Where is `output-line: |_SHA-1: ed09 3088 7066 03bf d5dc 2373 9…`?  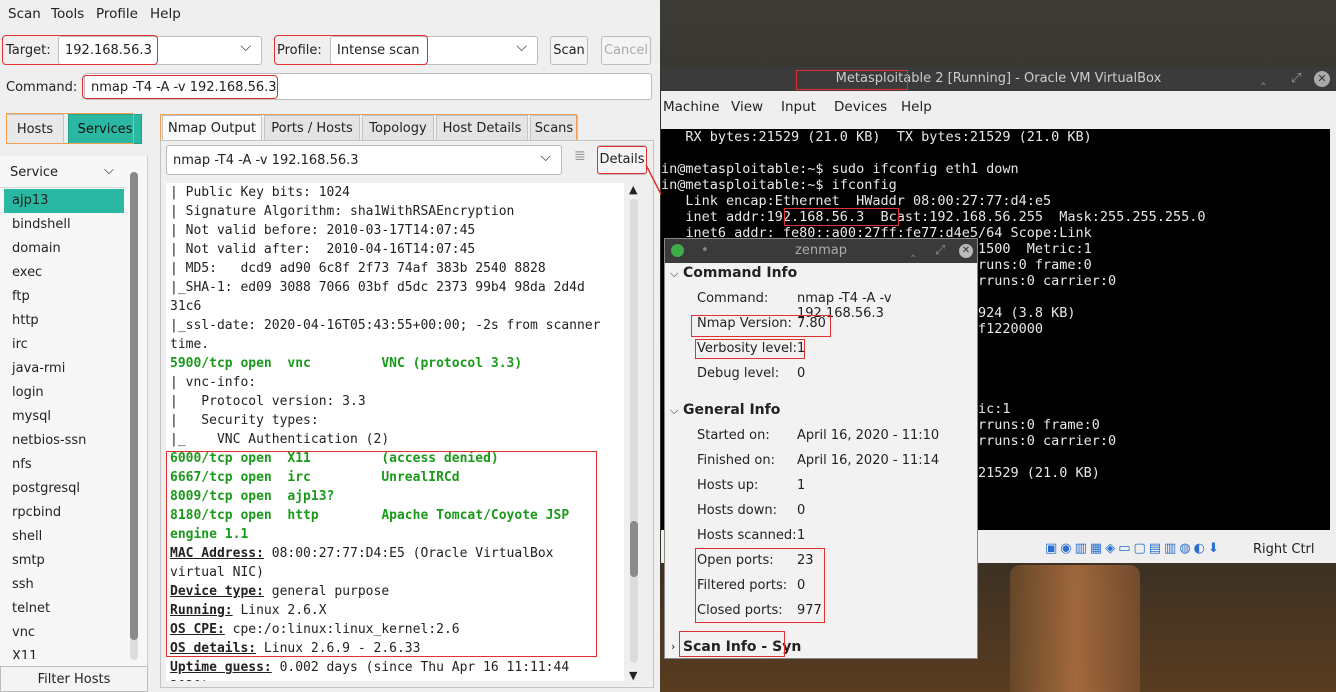 output-line: |_SHA-1: ed09 3088 7066 03bf d5dc 2373 9… is located at coordinates (377, 287).